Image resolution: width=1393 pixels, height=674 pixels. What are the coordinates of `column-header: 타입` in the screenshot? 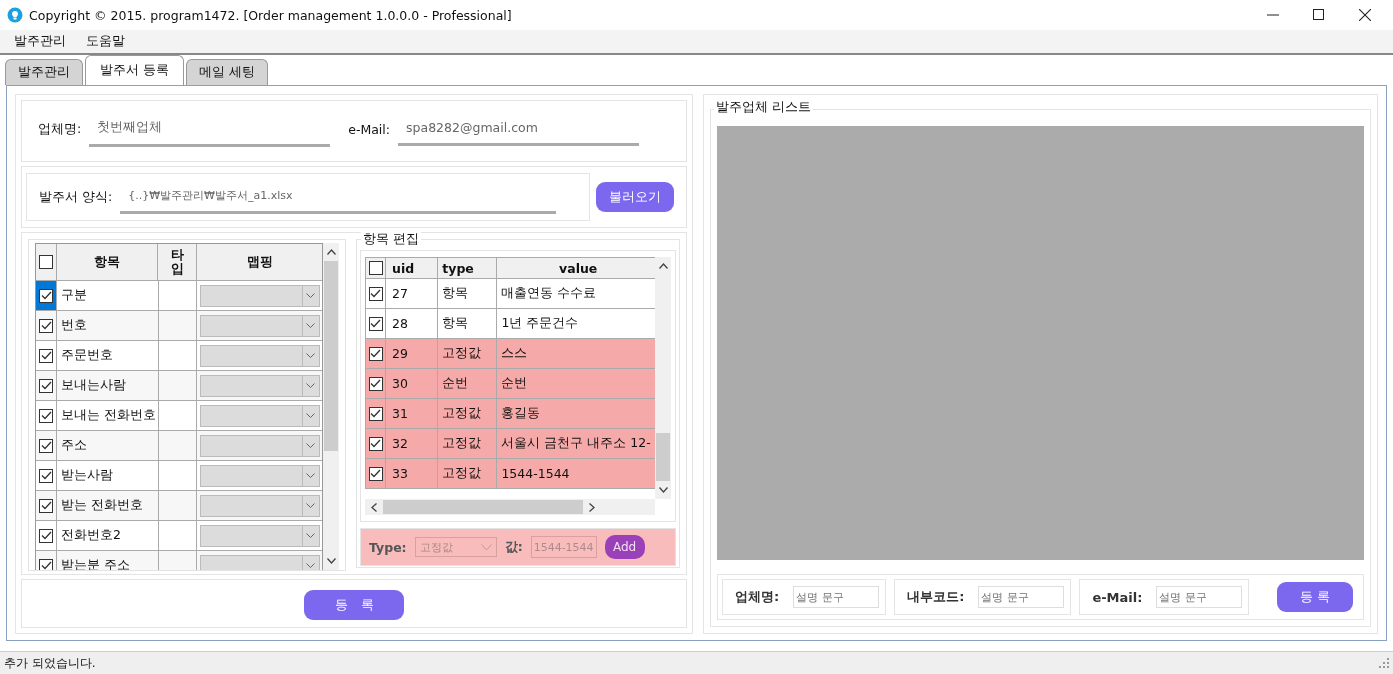 It's located at (177, 262).